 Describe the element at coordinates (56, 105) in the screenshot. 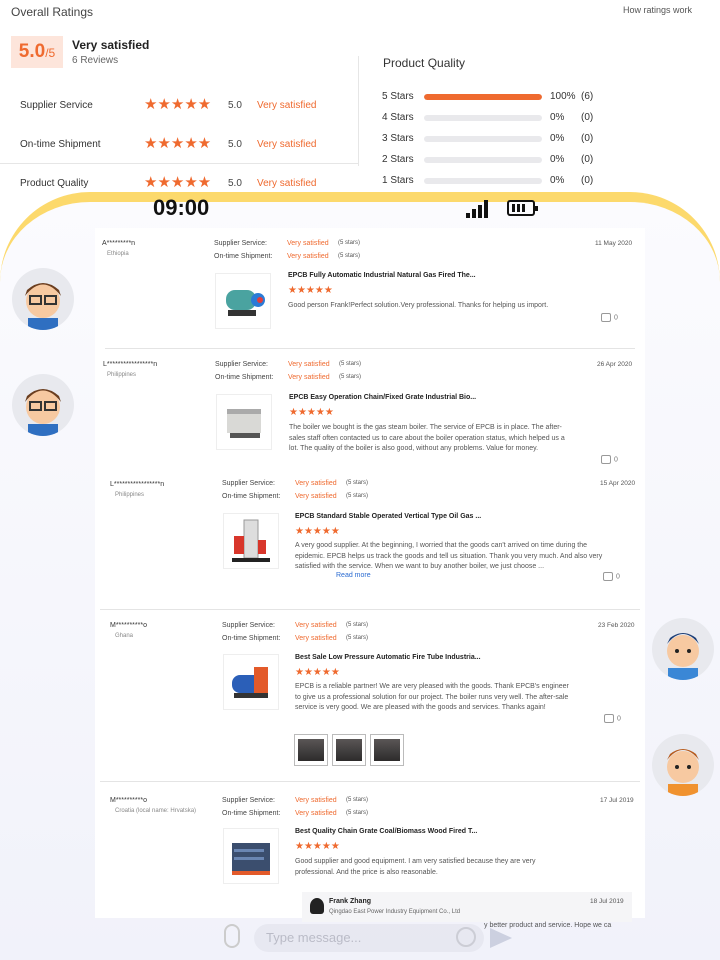

I see `criterion-label: Supplier Service` at that location.